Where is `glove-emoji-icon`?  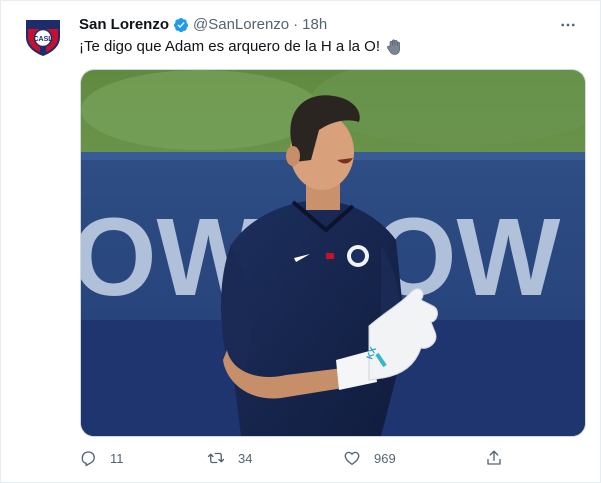 glove-emoji-icon is located at coordinates (393, 47).